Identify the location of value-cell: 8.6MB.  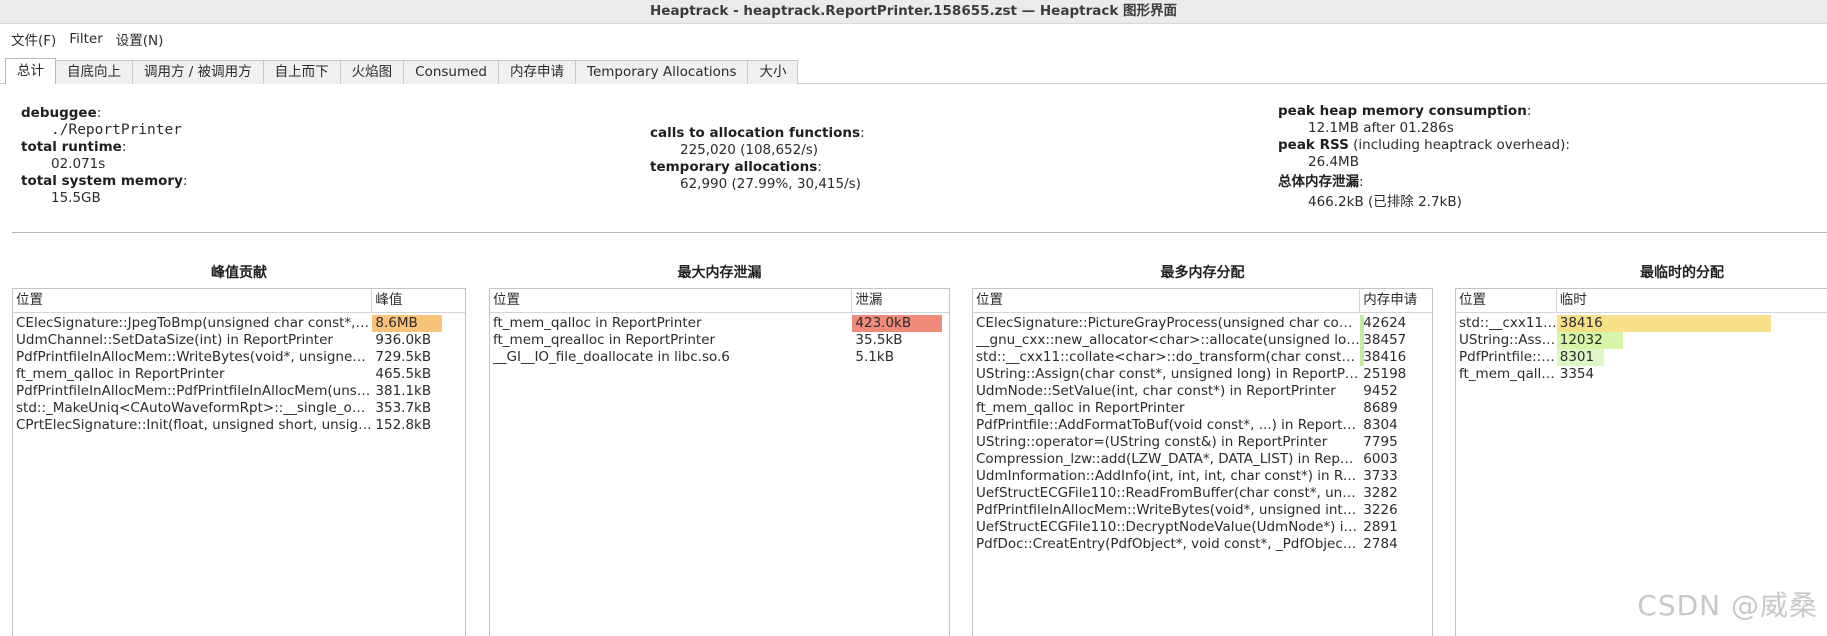
(418, 323).